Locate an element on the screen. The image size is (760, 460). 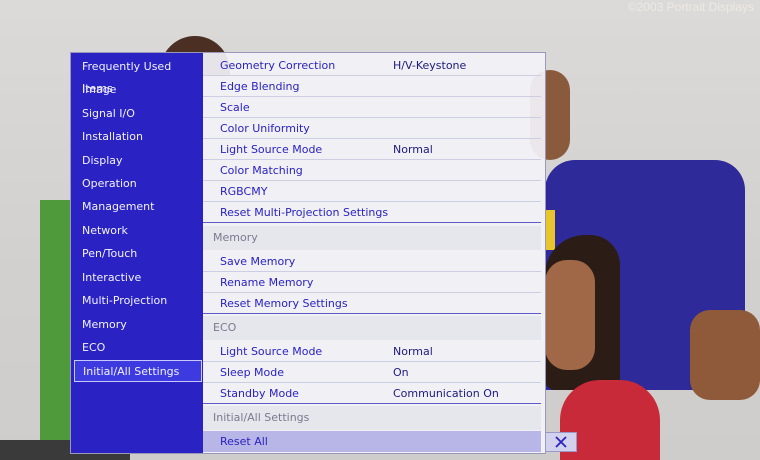
row-value: On is located at coordinates (401, 372).